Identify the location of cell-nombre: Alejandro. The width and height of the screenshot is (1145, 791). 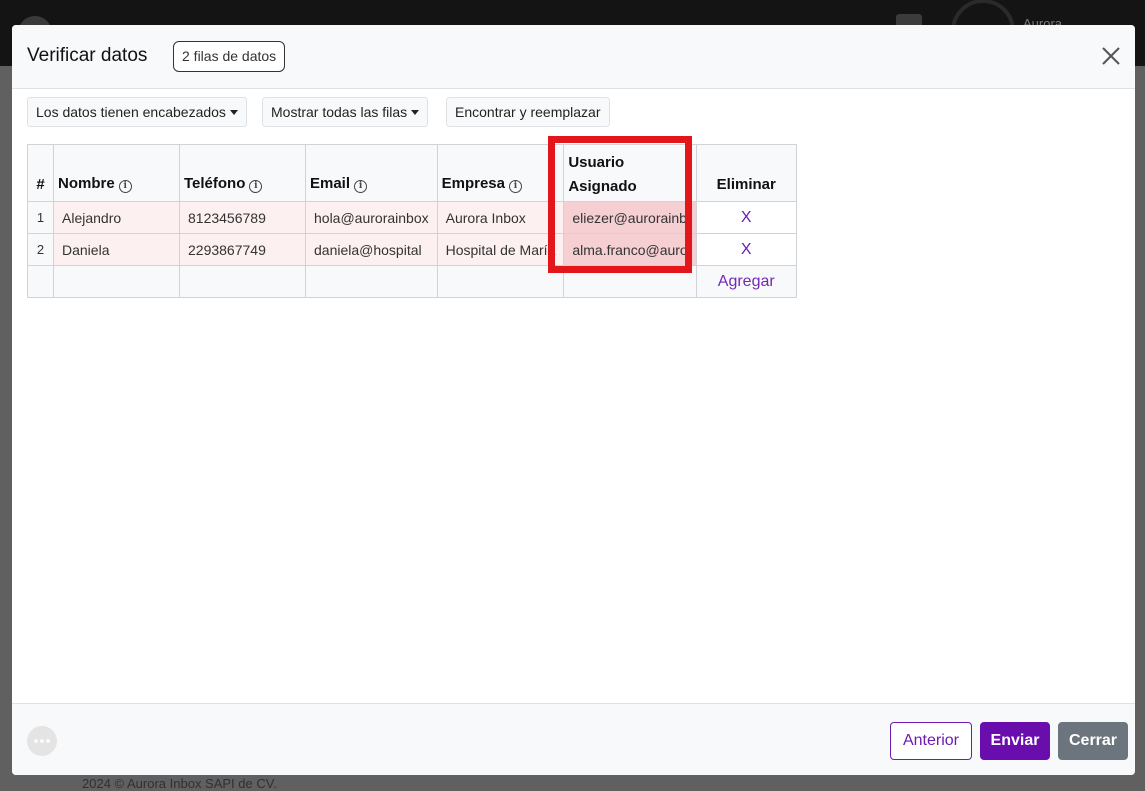
(116, 217).